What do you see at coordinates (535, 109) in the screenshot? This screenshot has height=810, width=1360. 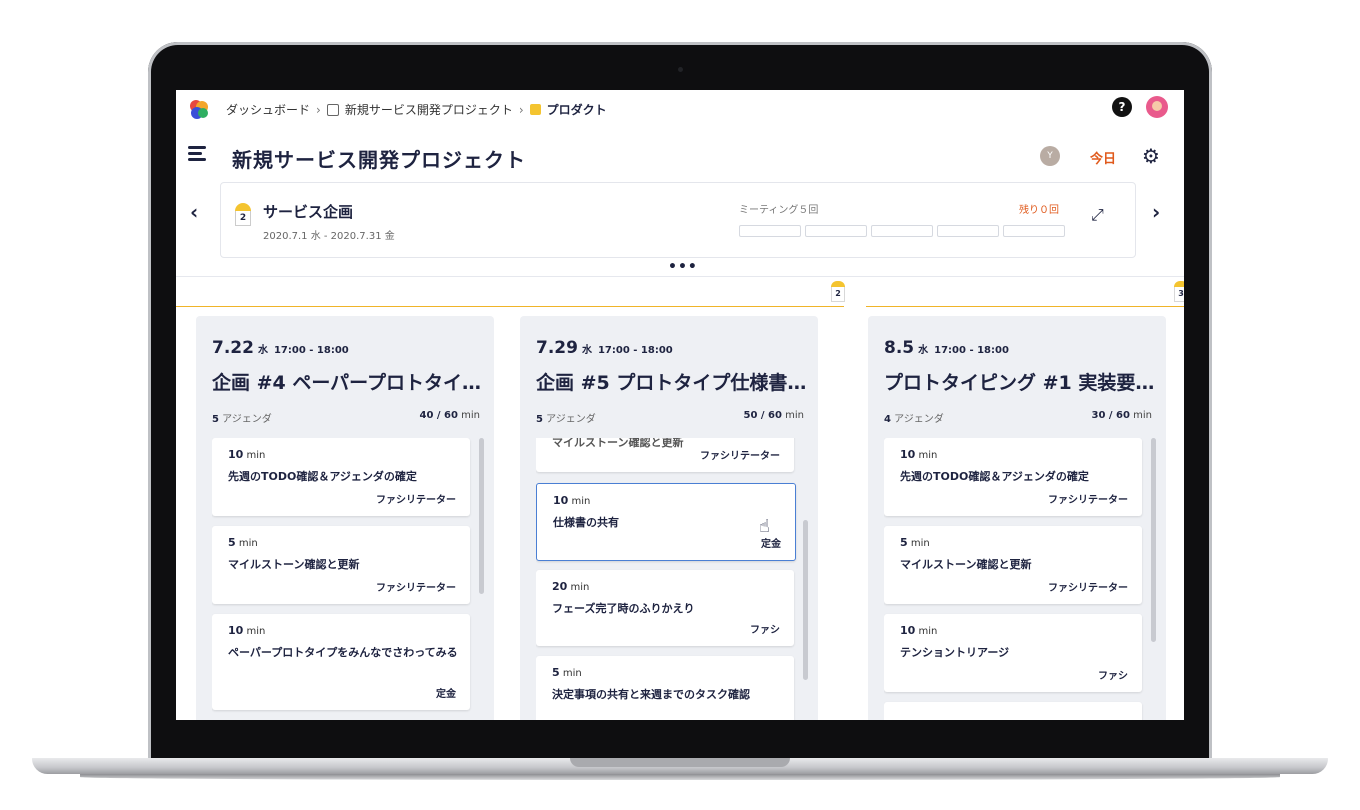 I see `product-icon` at bounding box center [535, 109].